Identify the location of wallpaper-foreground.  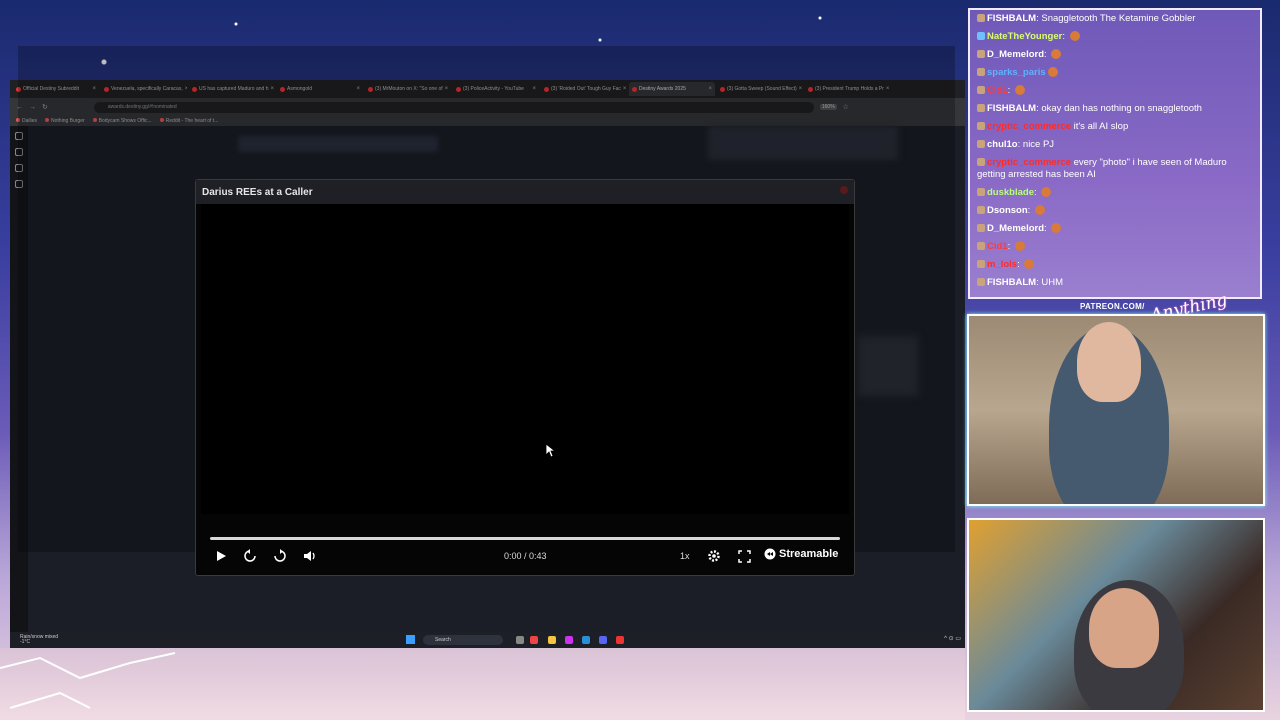
(482, 684).